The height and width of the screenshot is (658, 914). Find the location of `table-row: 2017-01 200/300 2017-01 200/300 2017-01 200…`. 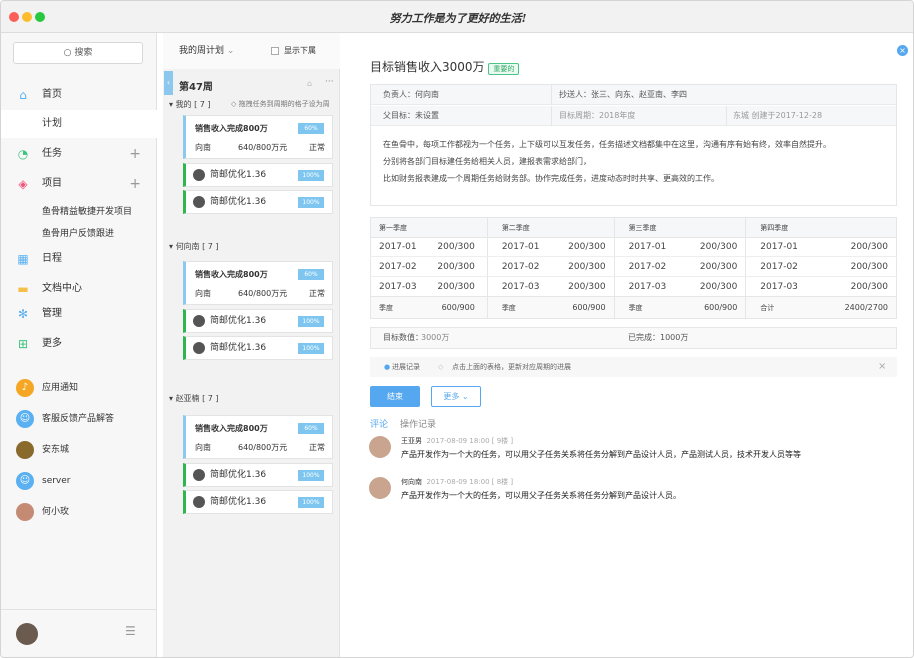

table-row: 2017-01 200/300 2017-01 200/300 2017-01 200… is located at coordinates (633, 247).